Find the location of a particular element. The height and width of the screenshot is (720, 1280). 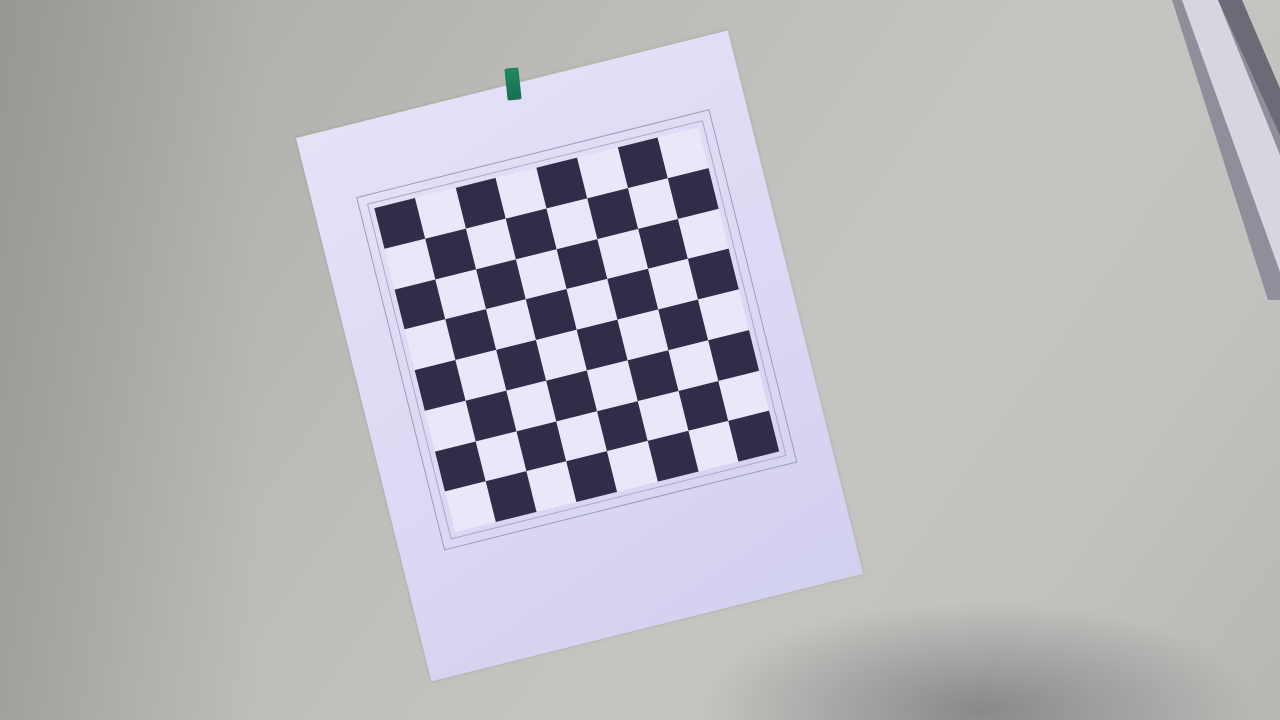

door-frame-edge is located at coordinates (1226, 150).